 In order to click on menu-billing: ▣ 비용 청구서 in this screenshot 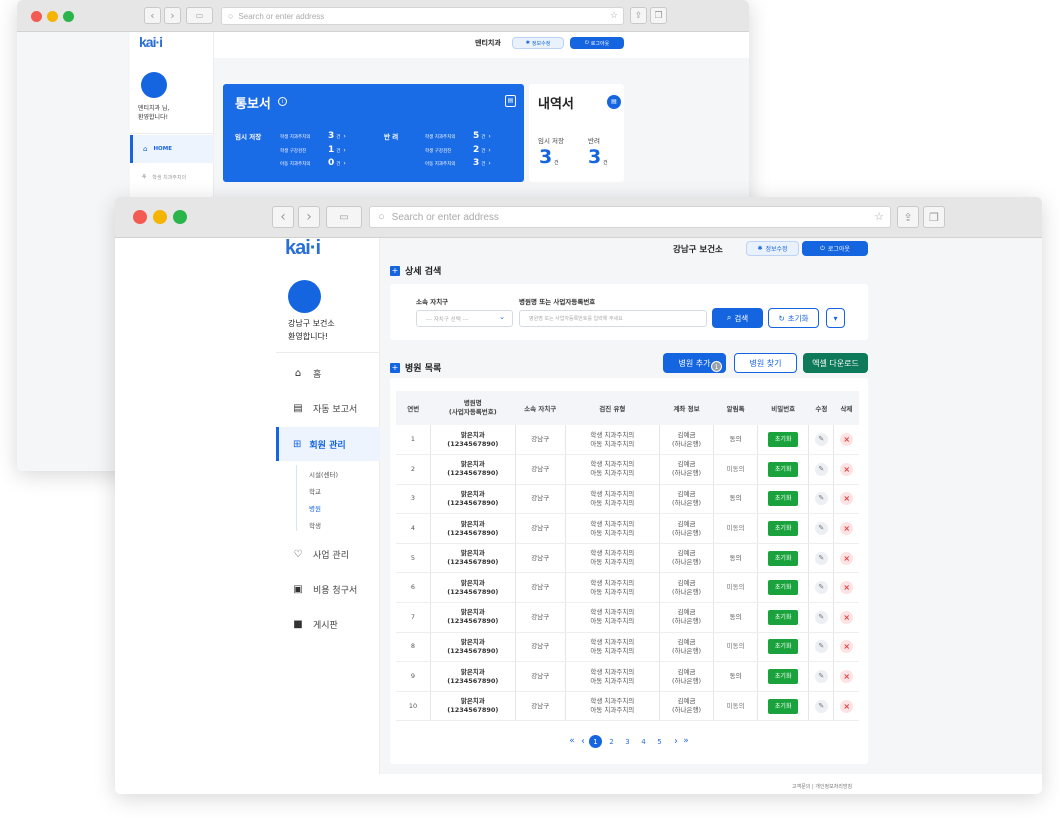, I will do `click(324, 589)`.